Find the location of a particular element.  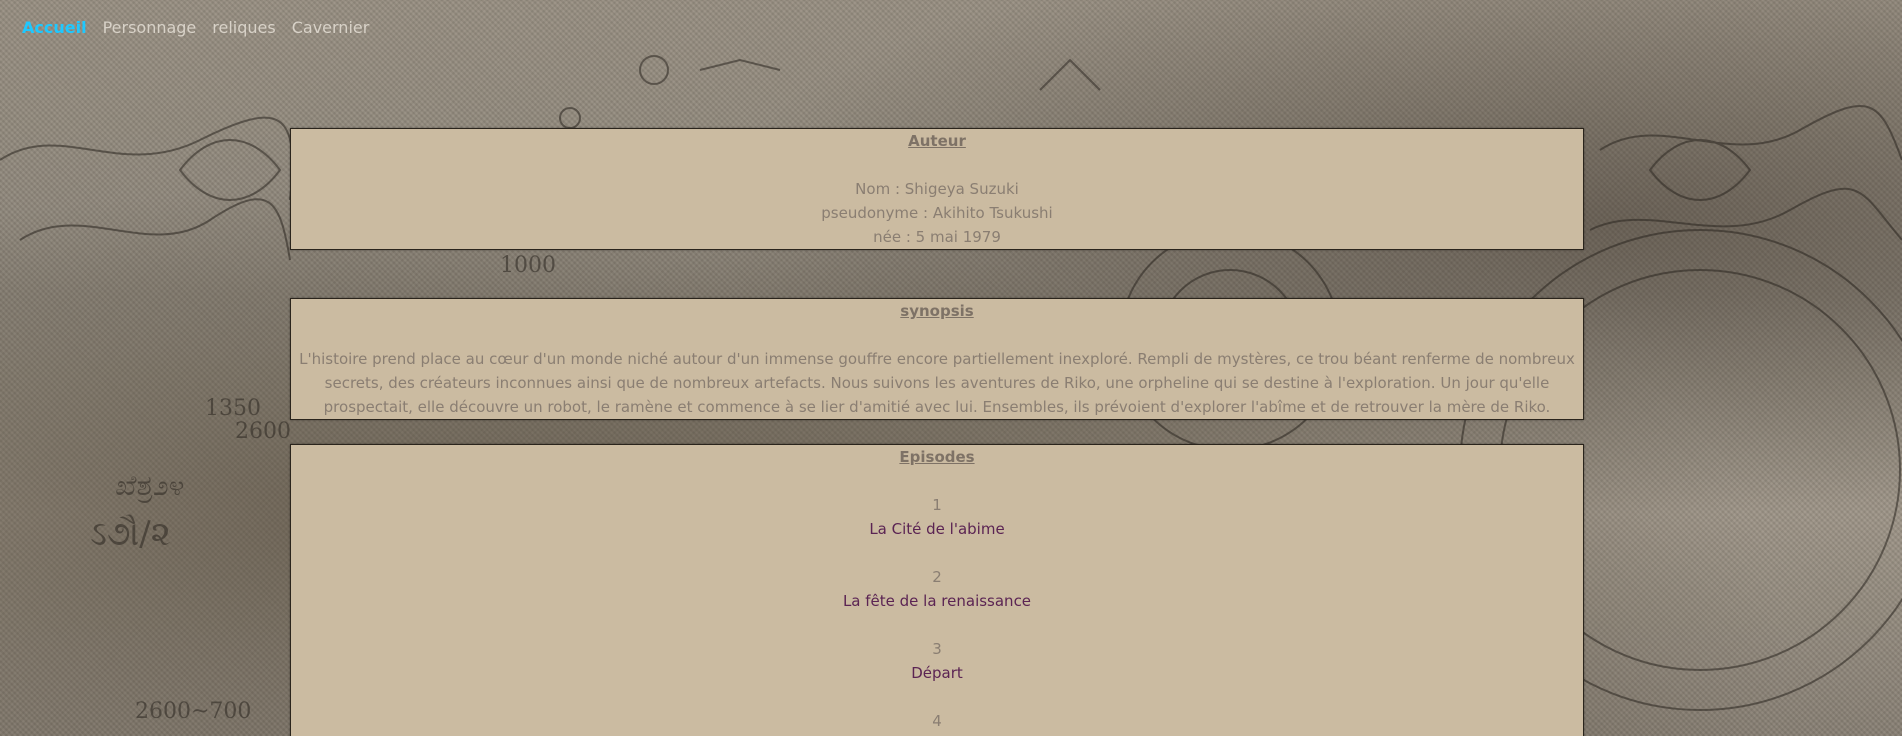

author-pseudonym: pseudonyme : Akihito Tsukushi is located at coordinates (937, 213).